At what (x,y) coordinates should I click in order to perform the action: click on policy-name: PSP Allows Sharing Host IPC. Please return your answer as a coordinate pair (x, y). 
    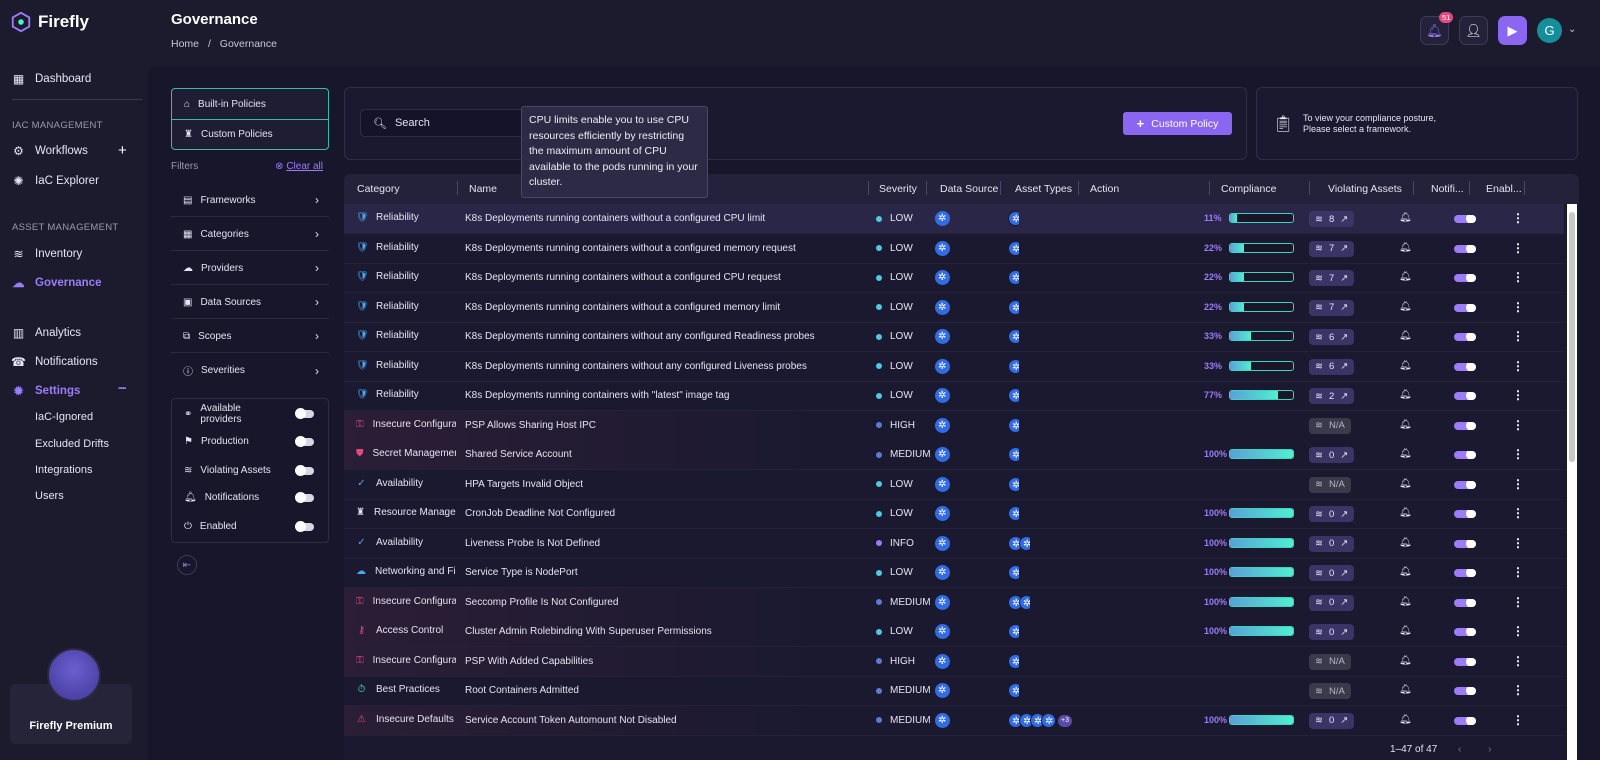
    Looking at the image, I should click on (660, 425).